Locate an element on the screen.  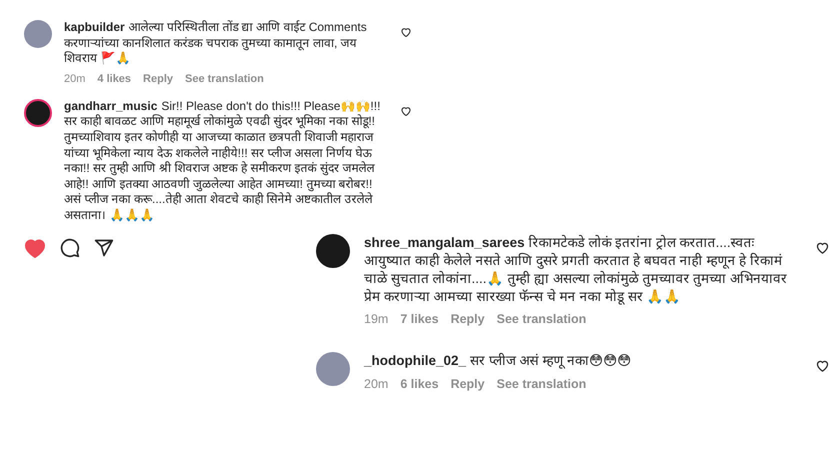
likes-count: 7 likes is located at coordinates (419, 319).